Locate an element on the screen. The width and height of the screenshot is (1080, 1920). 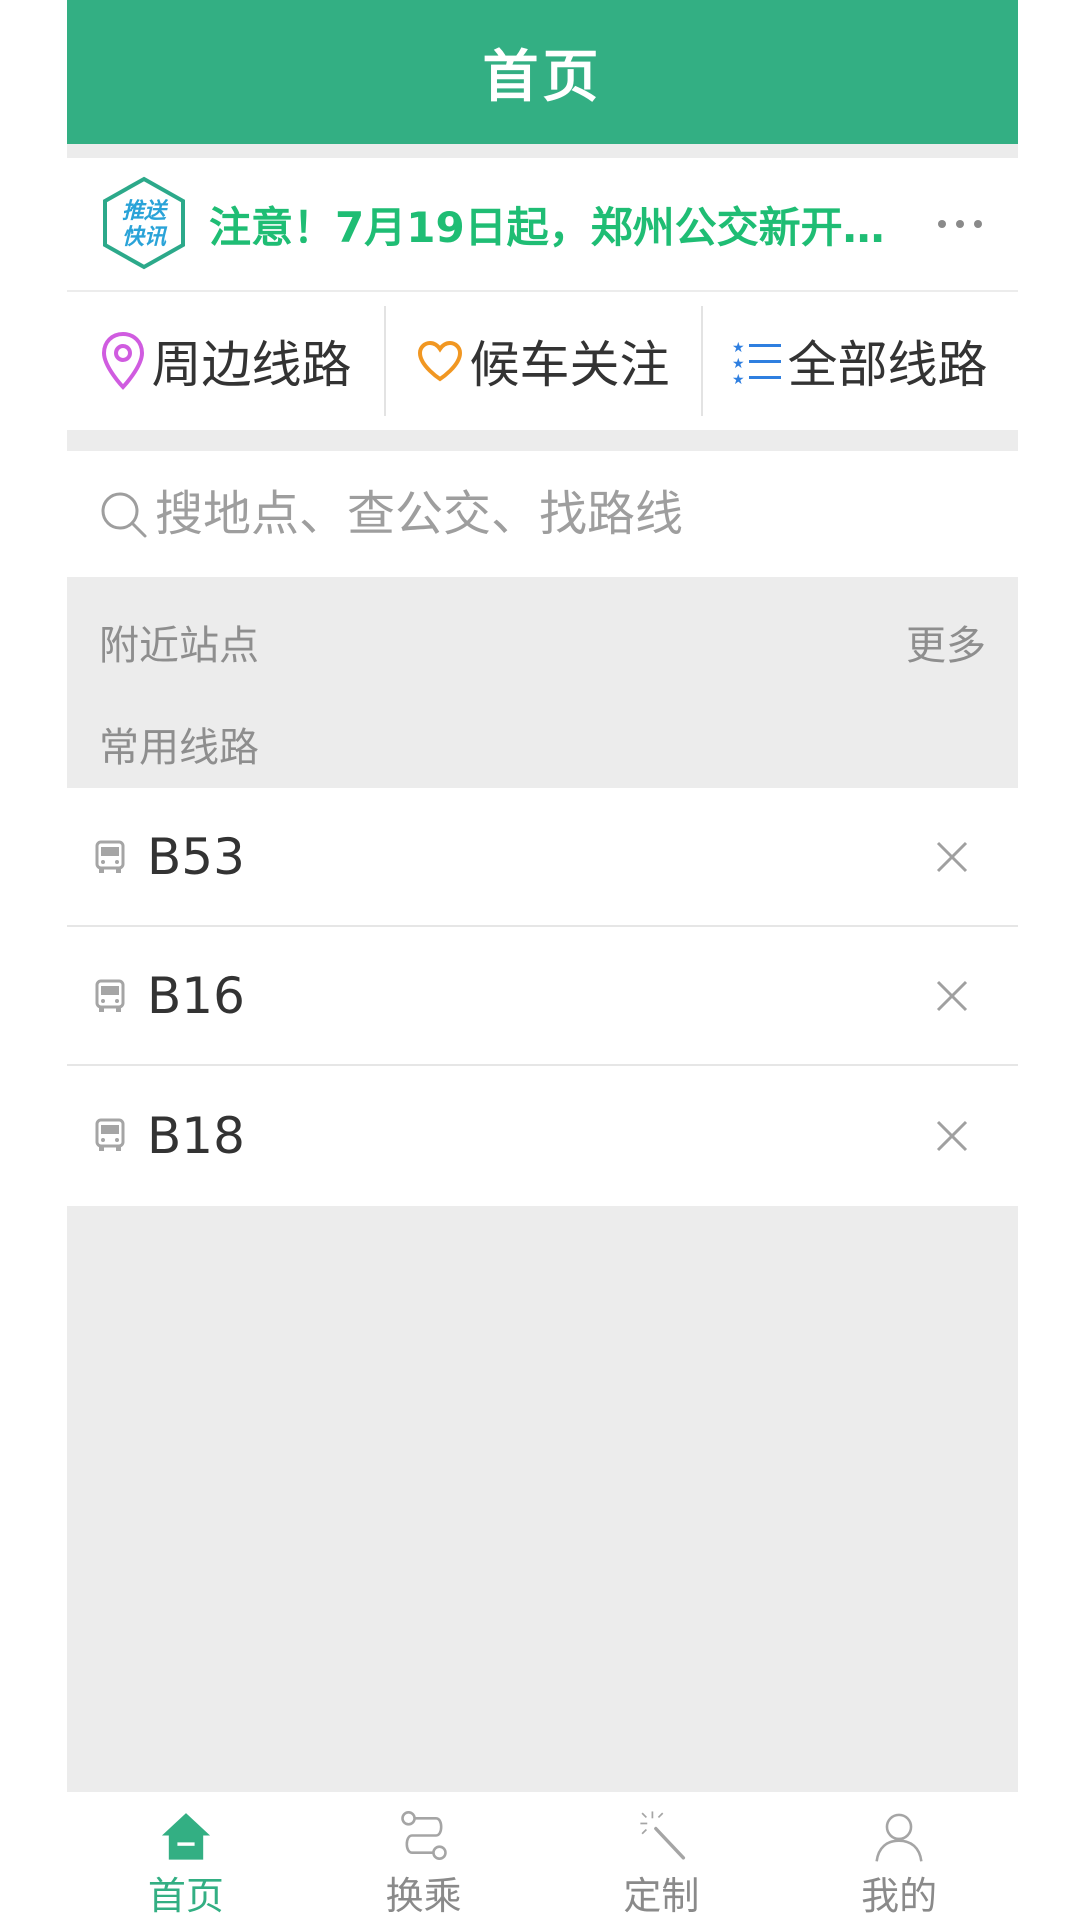
route-item: B53 is located at coordinates (542, 857).